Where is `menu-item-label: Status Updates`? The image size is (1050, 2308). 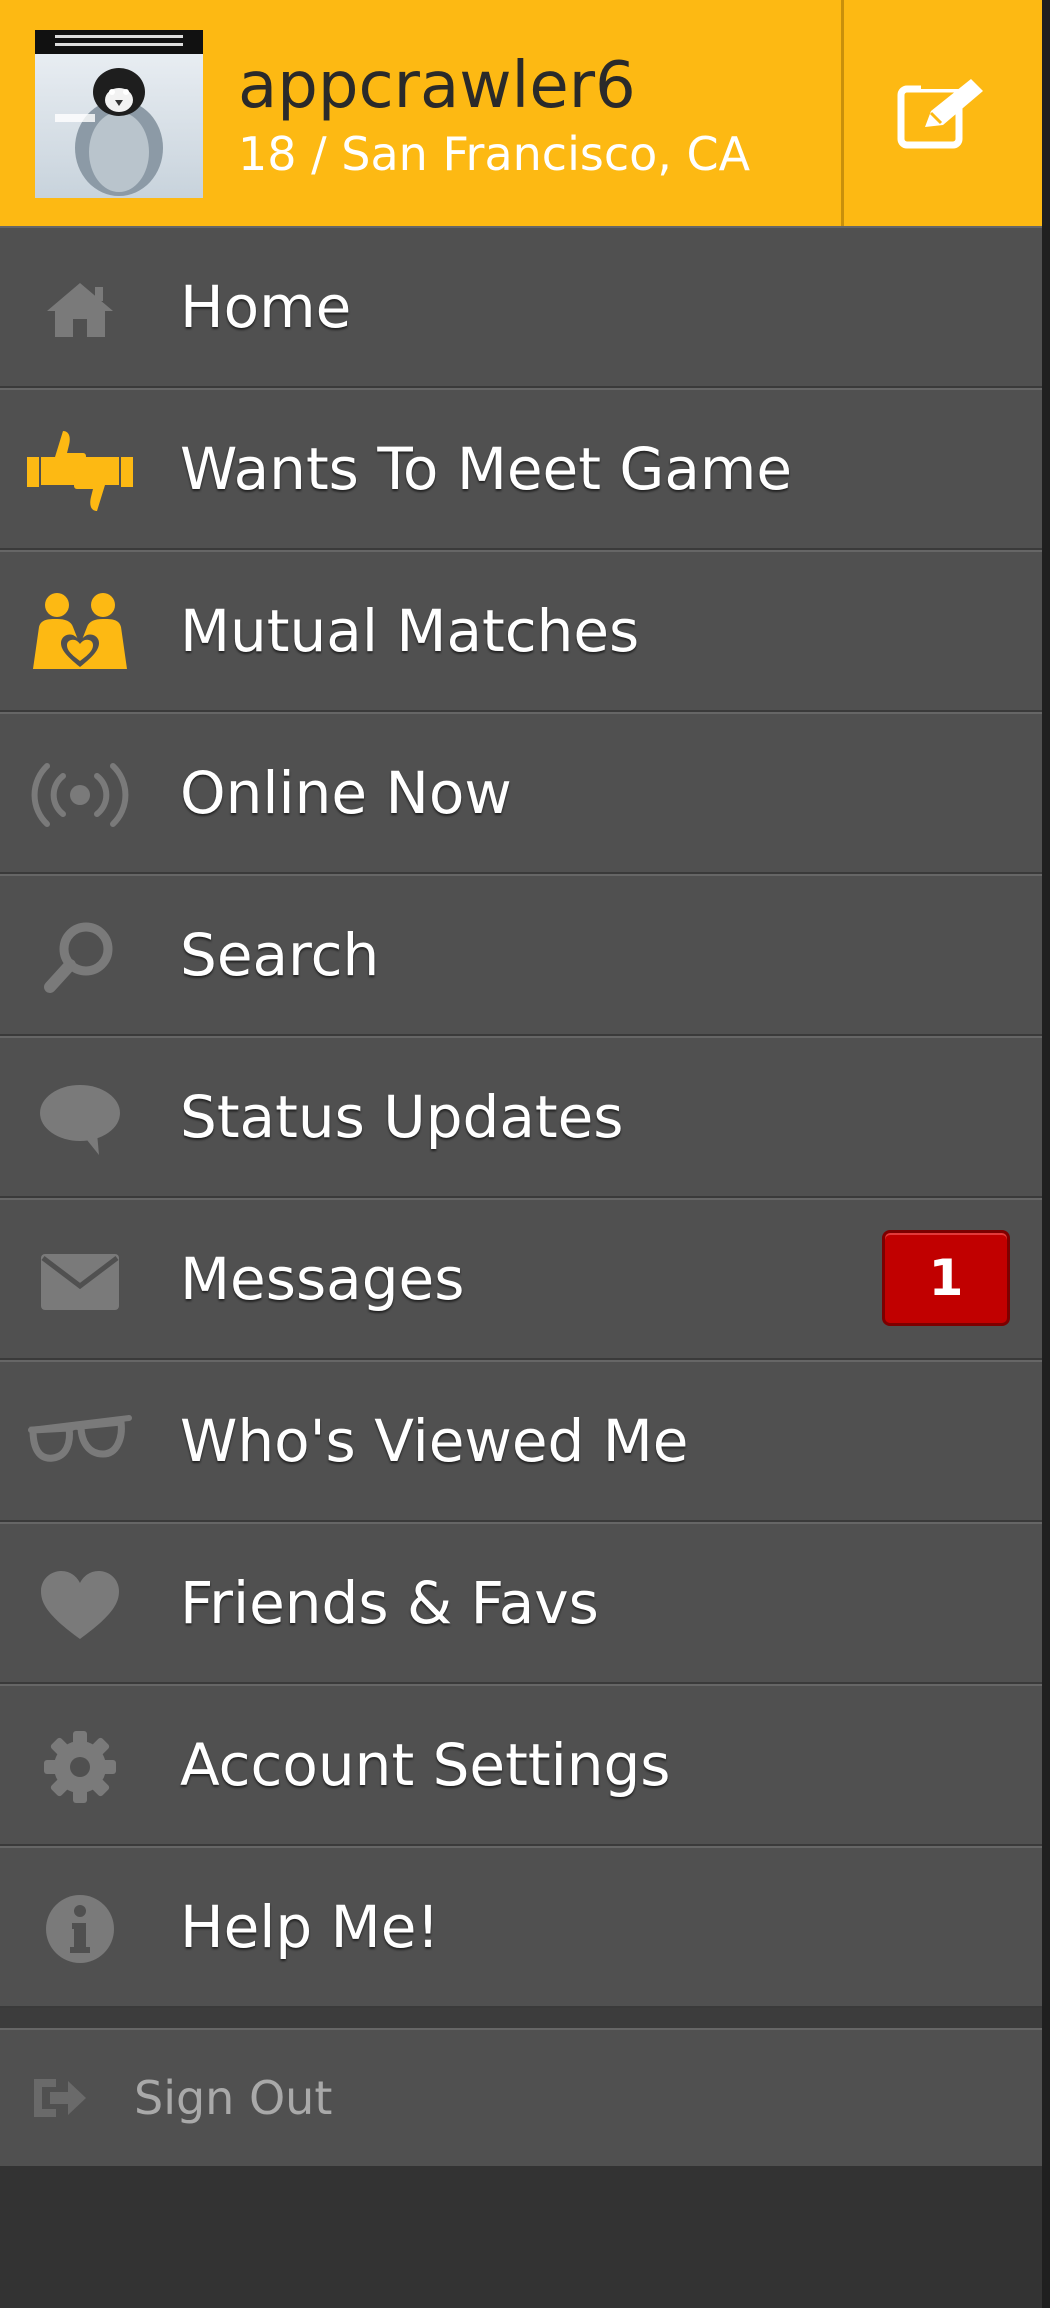 menu-item-label: Status Updates is located at coordinates (402, 1117).